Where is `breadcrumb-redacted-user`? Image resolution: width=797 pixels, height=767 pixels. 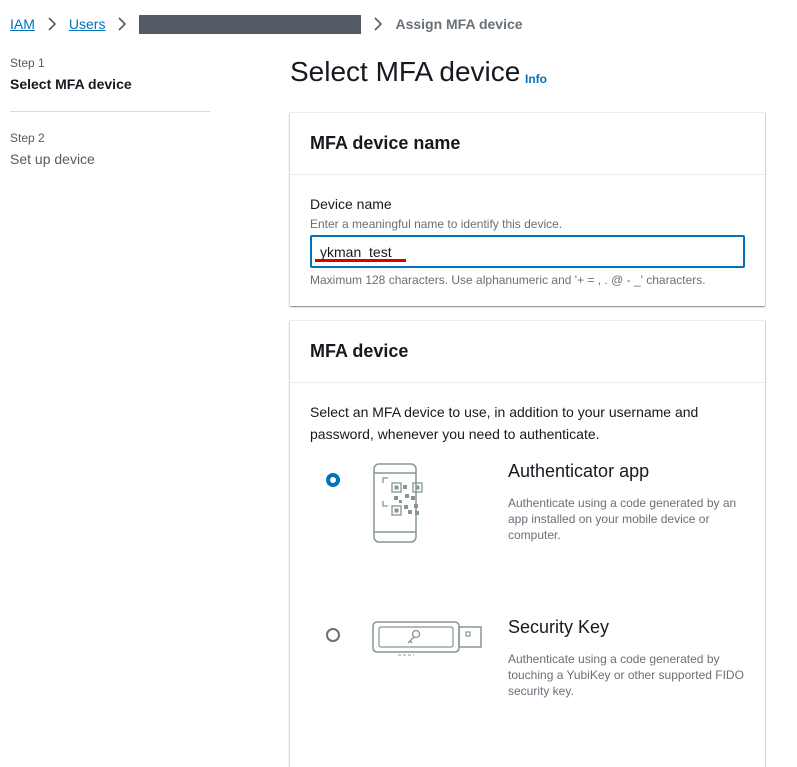 breadcrumb-redacted-user is located at coordinates (250, 24).